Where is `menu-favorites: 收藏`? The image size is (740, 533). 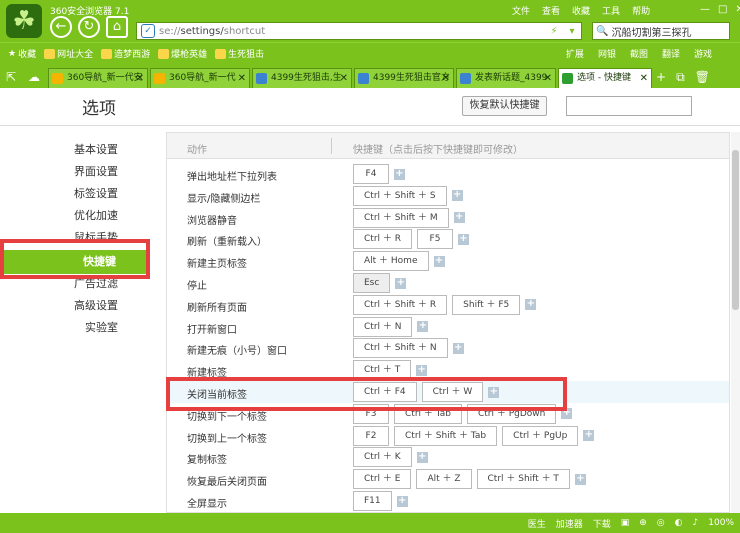
menu-favorites: 收藏 is located at coordinates (581, 10).